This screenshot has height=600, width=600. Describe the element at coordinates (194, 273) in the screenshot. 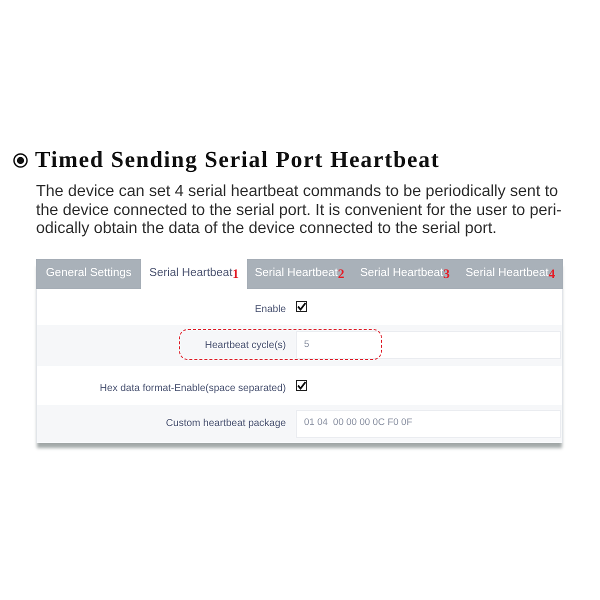

I see `tab: Serial Heartbeat1` at that location.